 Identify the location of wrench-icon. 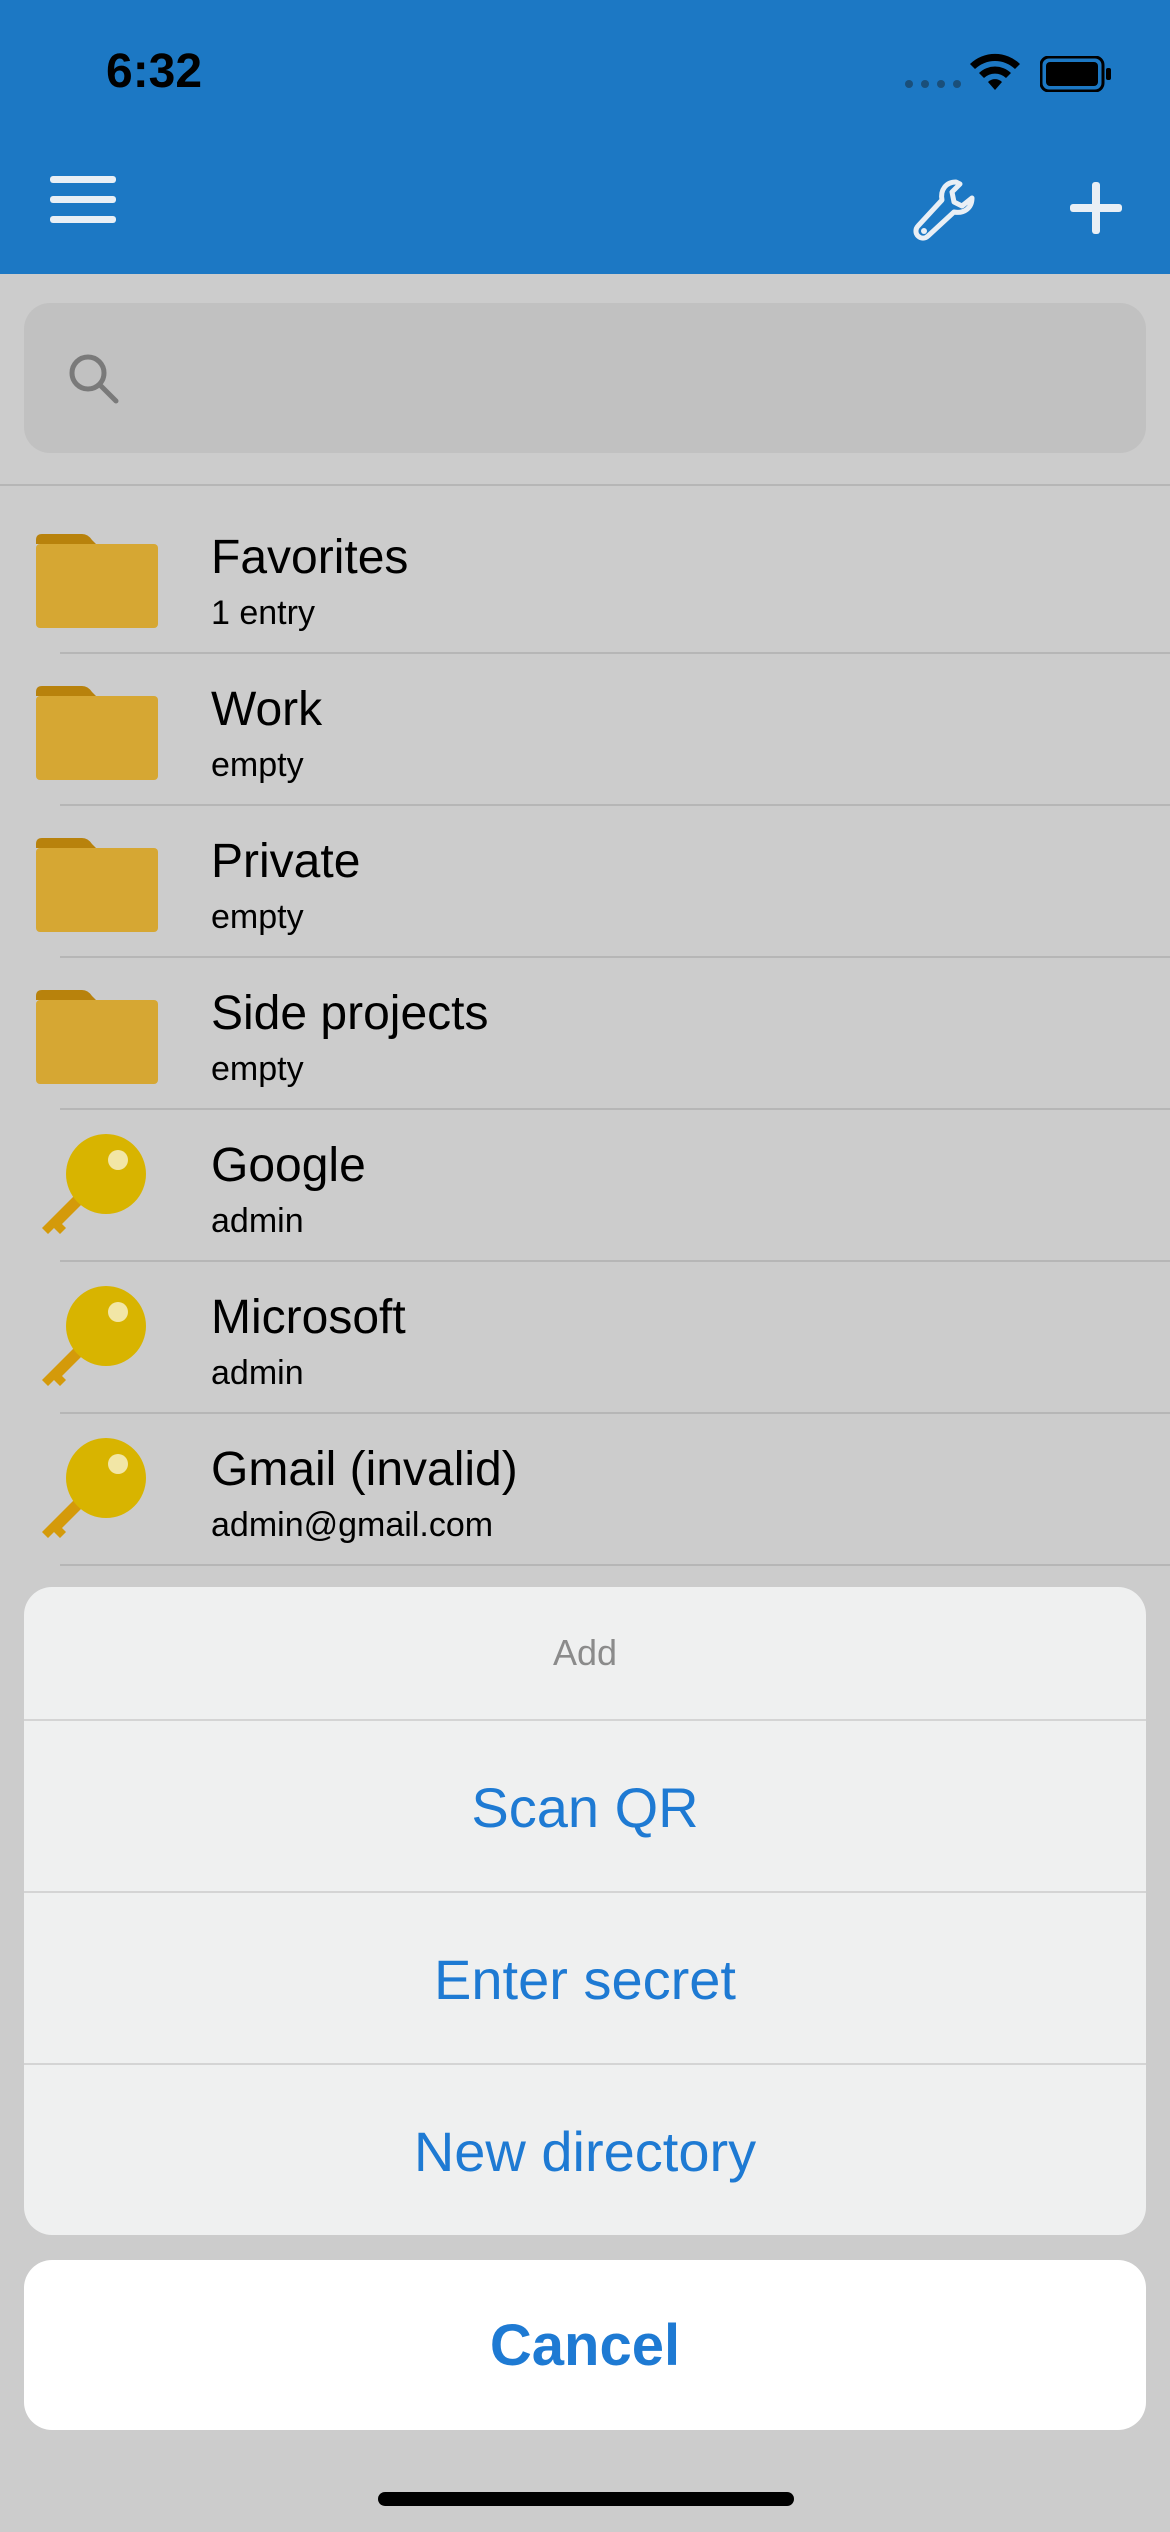
(946, 212).